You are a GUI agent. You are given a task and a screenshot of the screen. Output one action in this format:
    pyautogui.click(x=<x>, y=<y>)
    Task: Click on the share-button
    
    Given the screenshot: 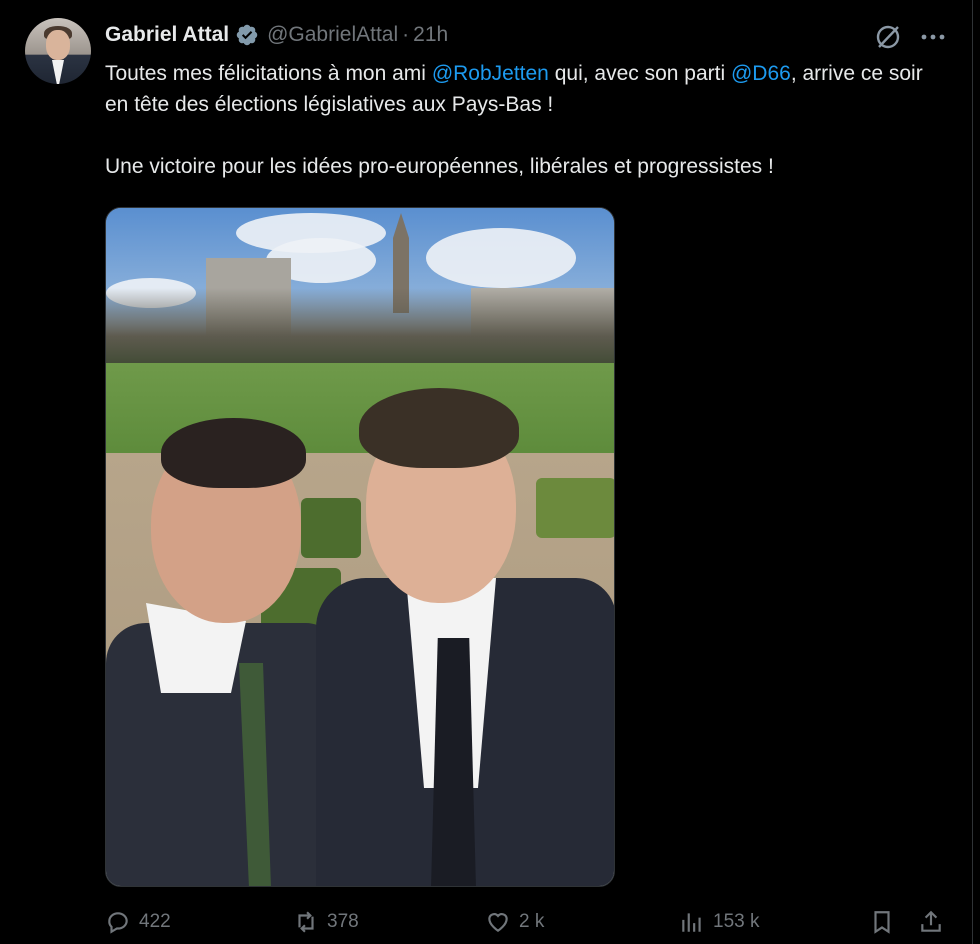 What is the action you would take?
    pyautogui.click(x=935, y=922)
    